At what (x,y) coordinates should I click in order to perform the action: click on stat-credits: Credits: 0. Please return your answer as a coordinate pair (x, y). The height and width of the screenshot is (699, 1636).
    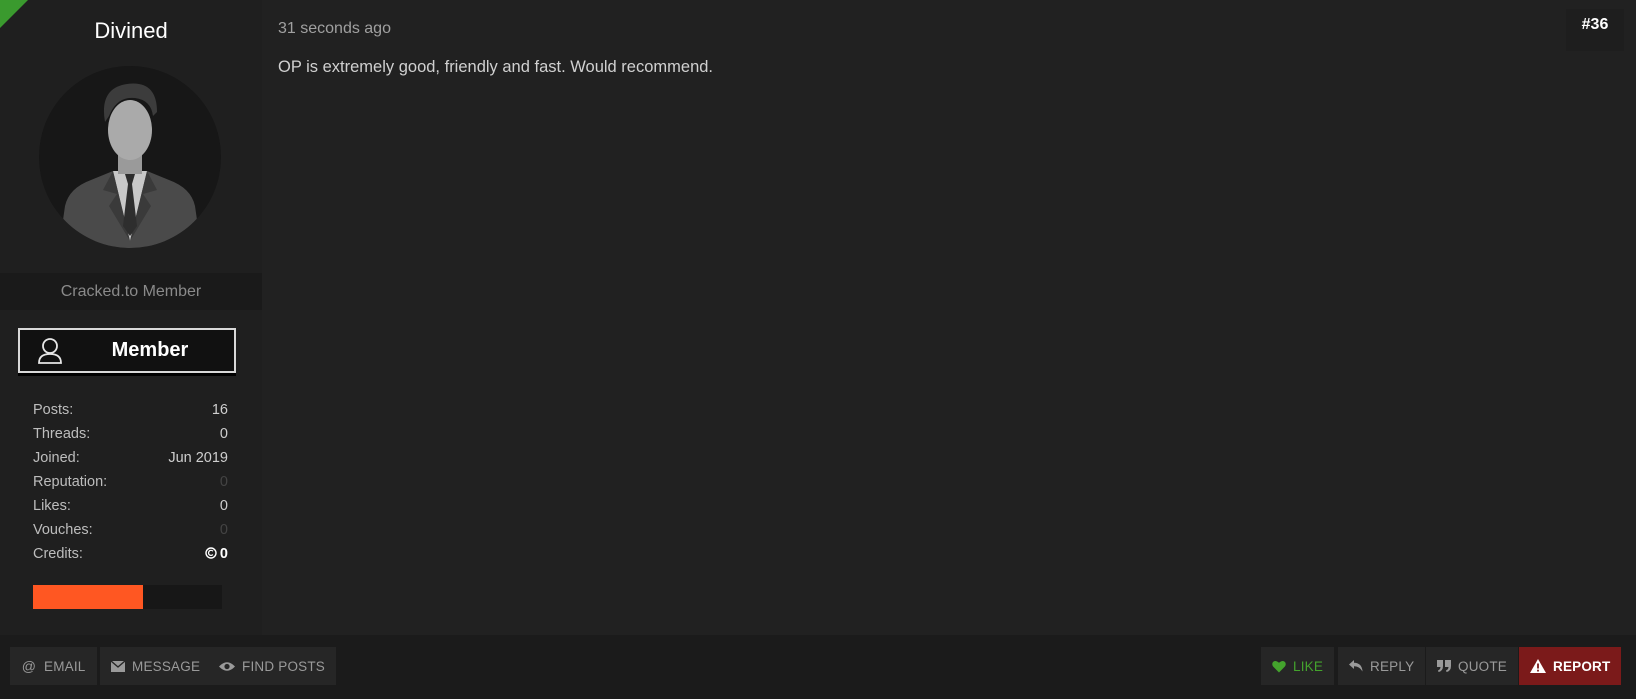
    Looking at the image, I should click on (130, 554).